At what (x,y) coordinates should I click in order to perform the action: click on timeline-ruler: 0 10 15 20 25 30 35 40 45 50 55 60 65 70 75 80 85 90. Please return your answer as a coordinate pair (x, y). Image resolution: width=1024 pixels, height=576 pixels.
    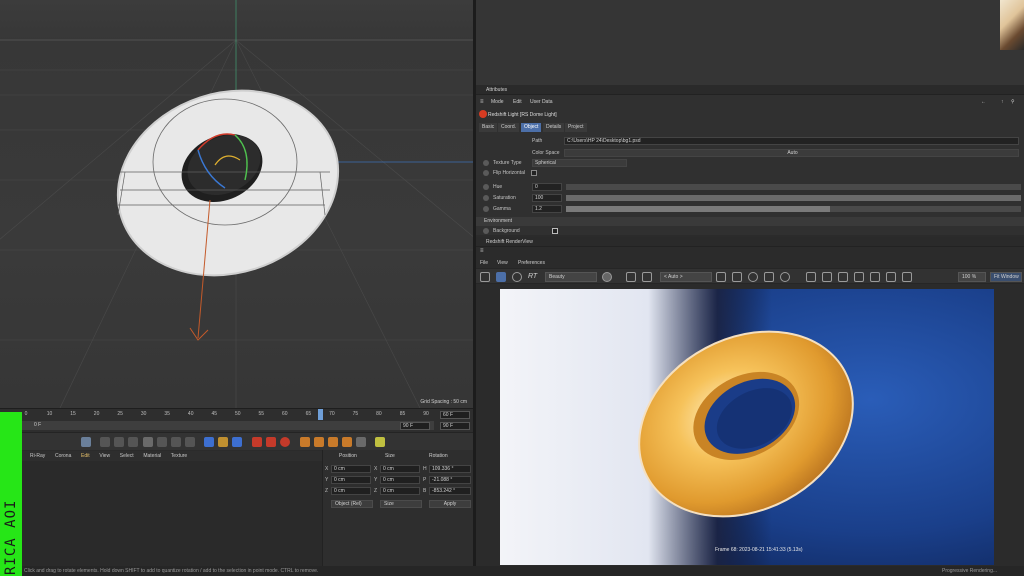
    Looking at the image, I should click on (224, 414).